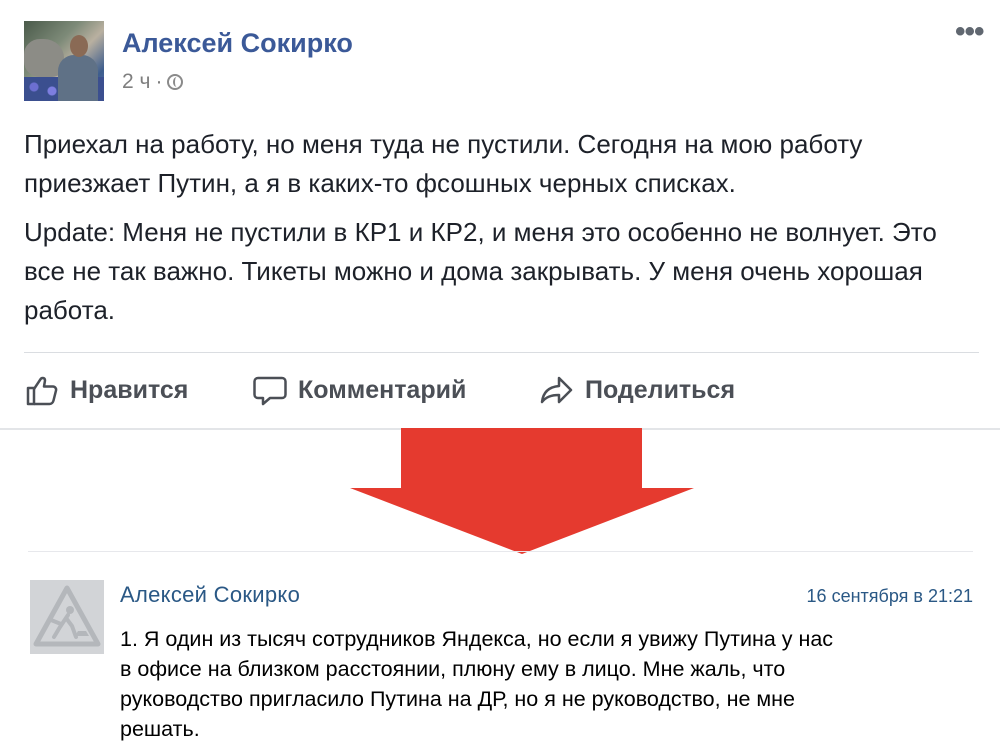  I want to click on like-label: Нравится, so click(129, 389).